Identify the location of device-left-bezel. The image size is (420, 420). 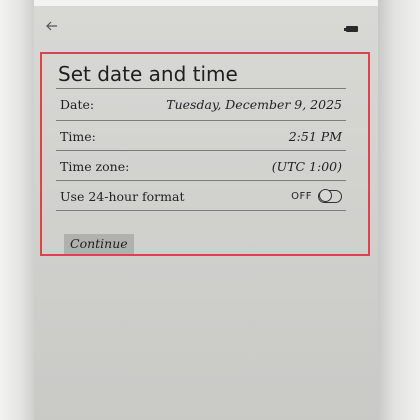
(17, 210).